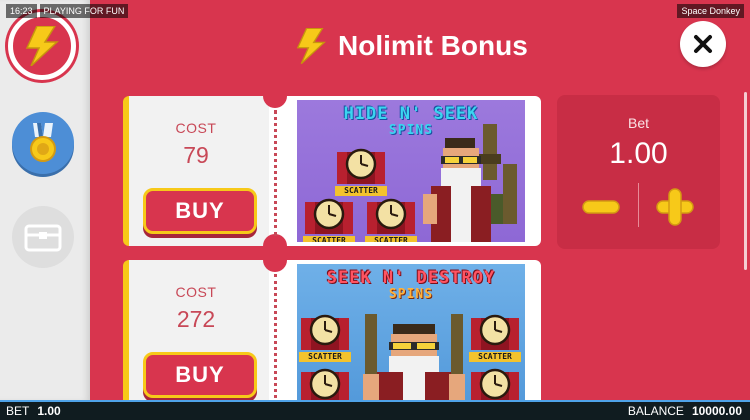 The width and height of the screenshot is (750, 420). What do you see at coordinates (433, 45) in the screenshot?
I see `page-title-text: Nolimit Bonus` at bounding box center [433, 45].